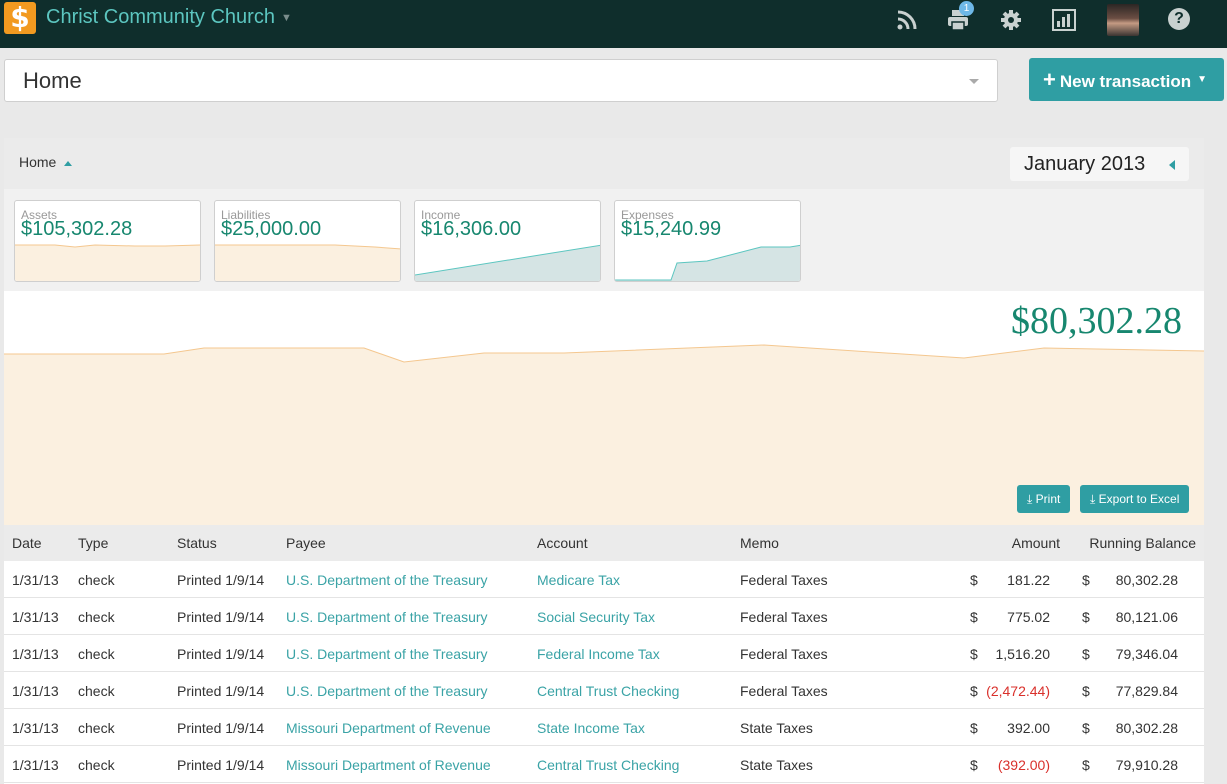 This screenshot has width=1227, height=784. Describe the element at coordinates (1146, 654) in the screenshot. I see `cell-running-balance: 79,346.04` at that location.